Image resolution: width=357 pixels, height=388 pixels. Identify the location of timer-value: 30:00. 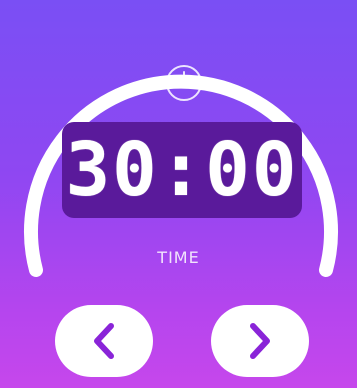
(182, 170).